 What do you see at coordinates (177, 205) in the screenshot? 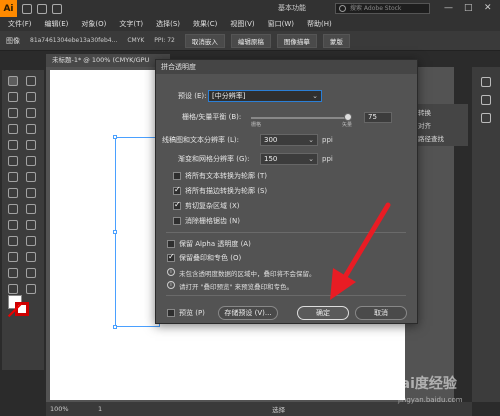
I see `clip-complex-checkbox` at bounding box center [177, 205].